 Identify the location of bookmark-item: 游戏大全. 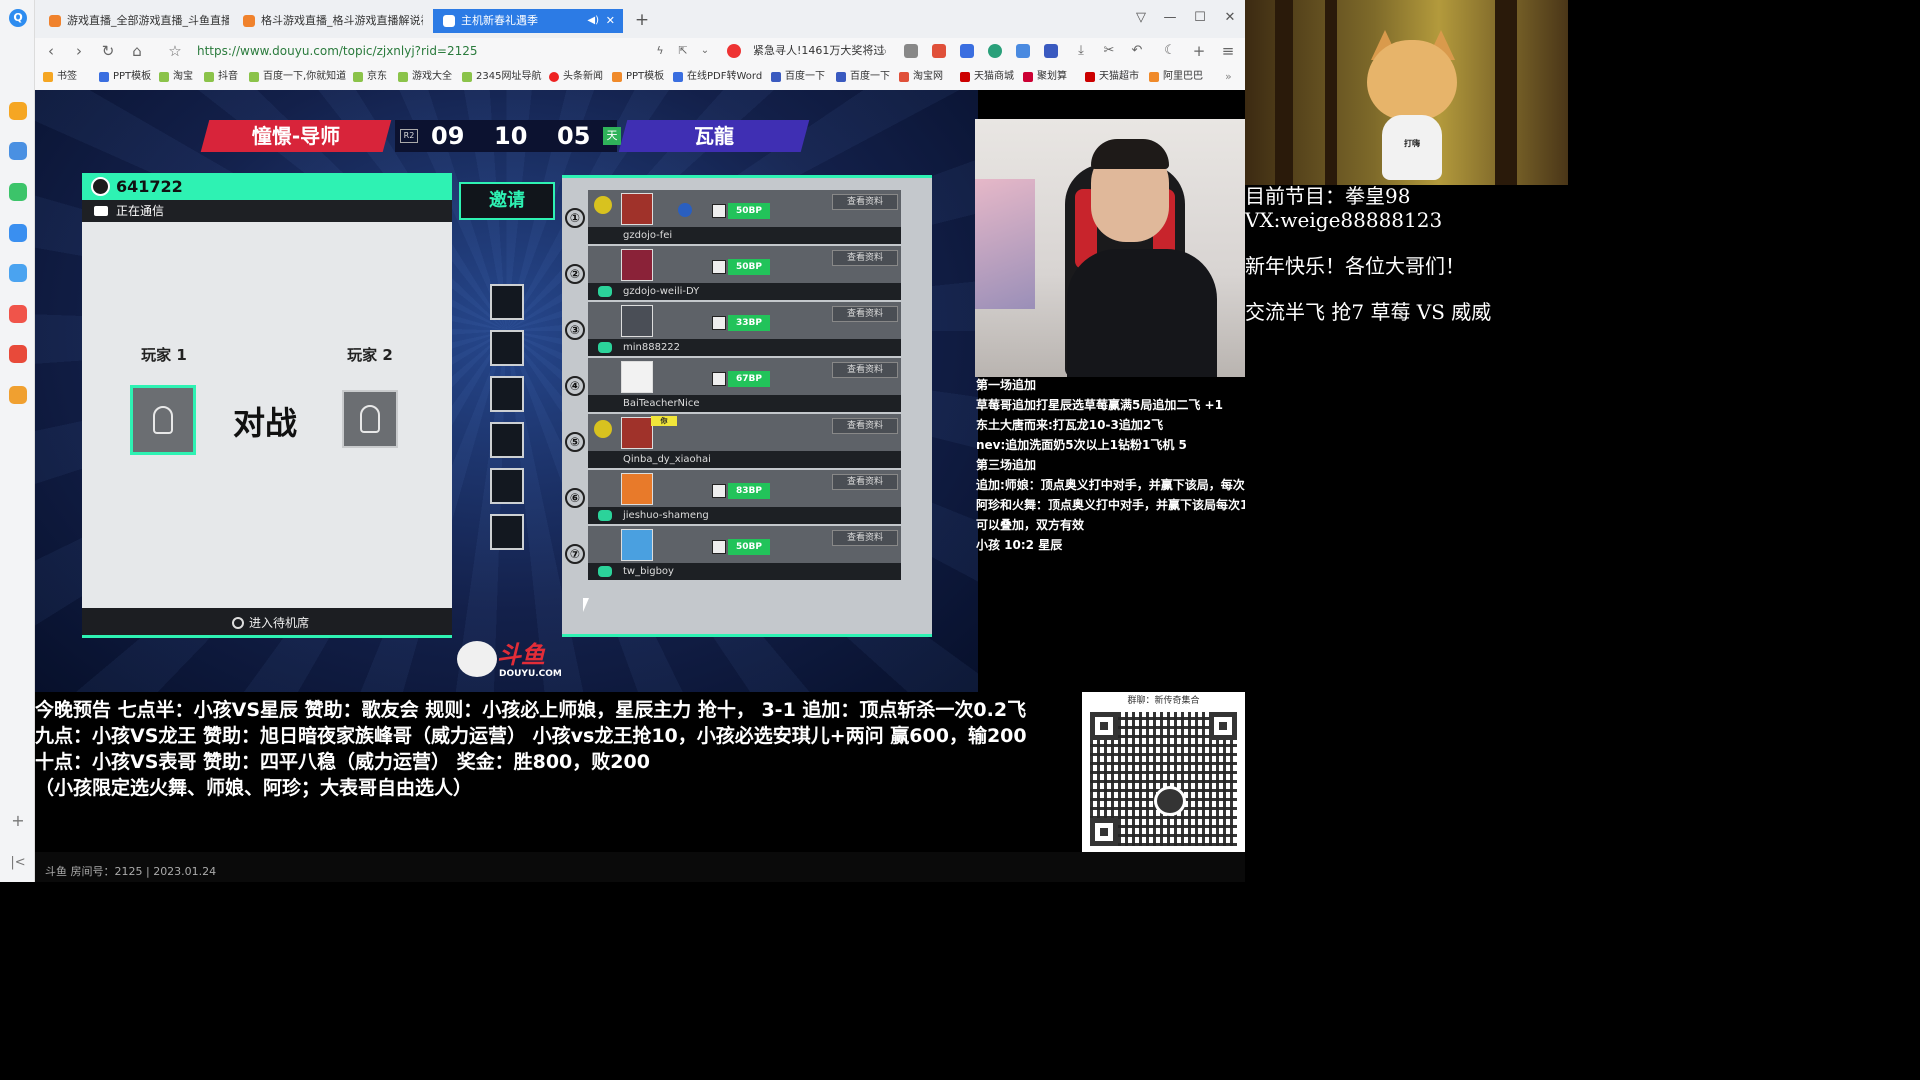
(425, 77).